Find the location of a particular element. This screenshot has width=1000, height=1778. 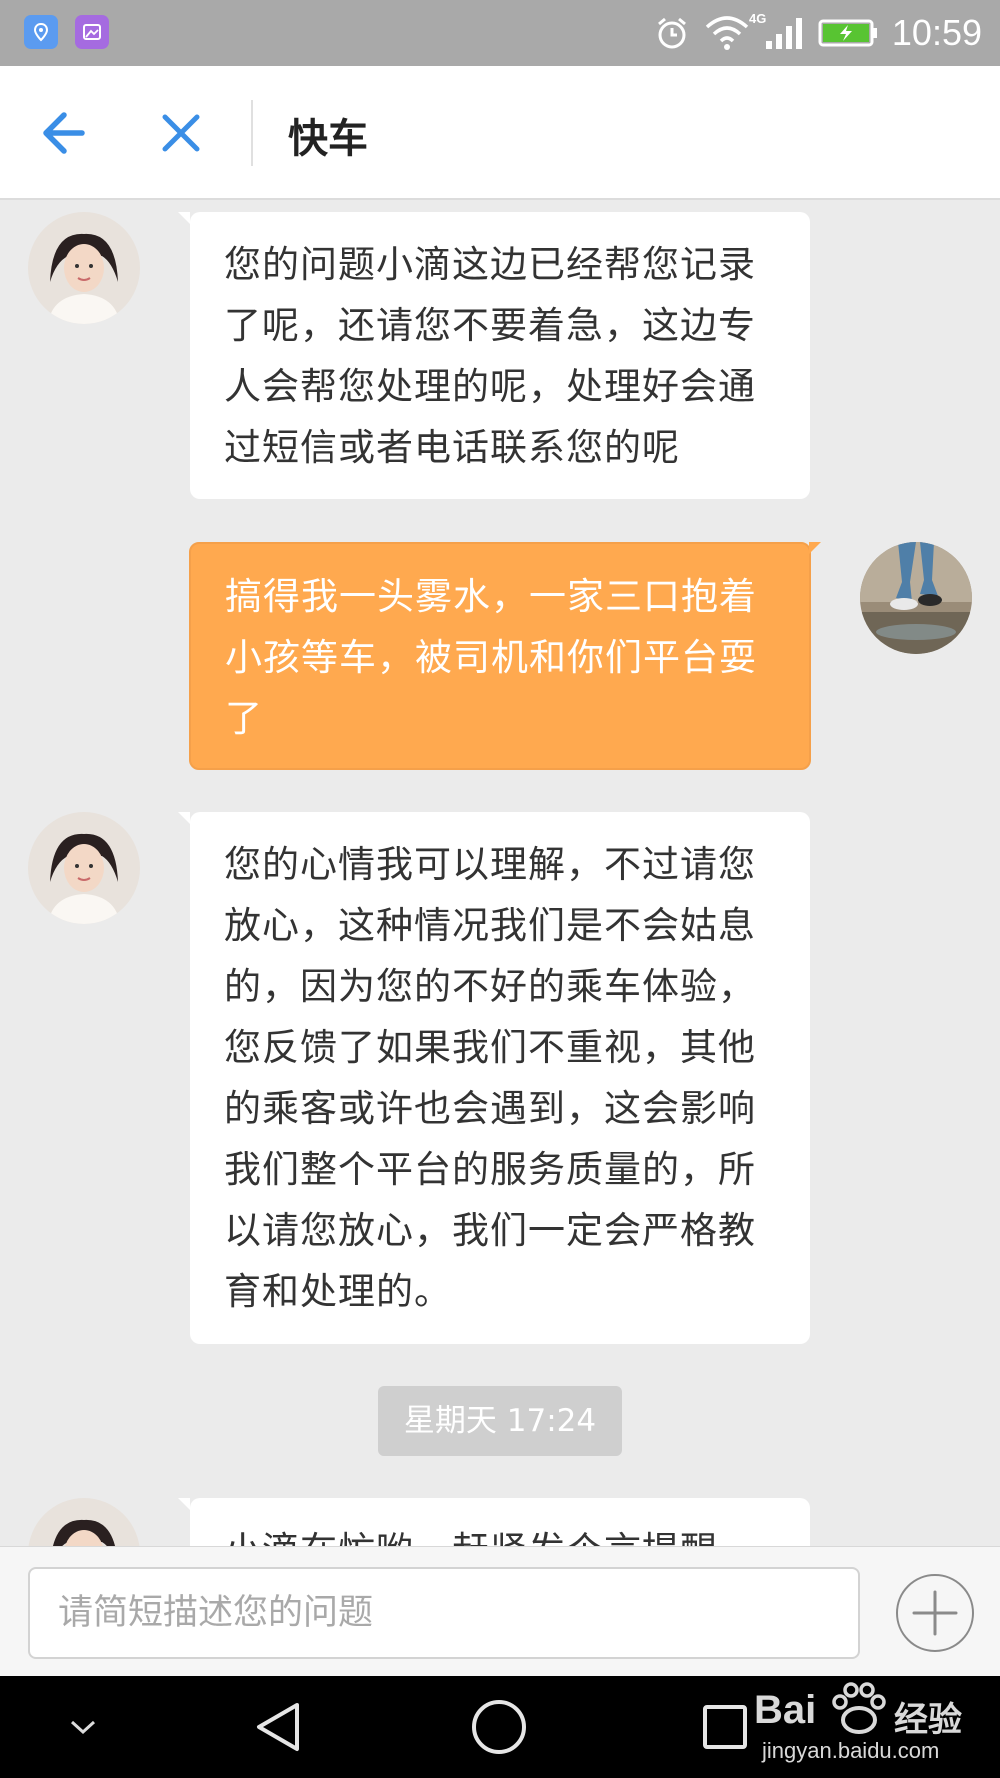

header-divider is located at coordinates (252, 133).